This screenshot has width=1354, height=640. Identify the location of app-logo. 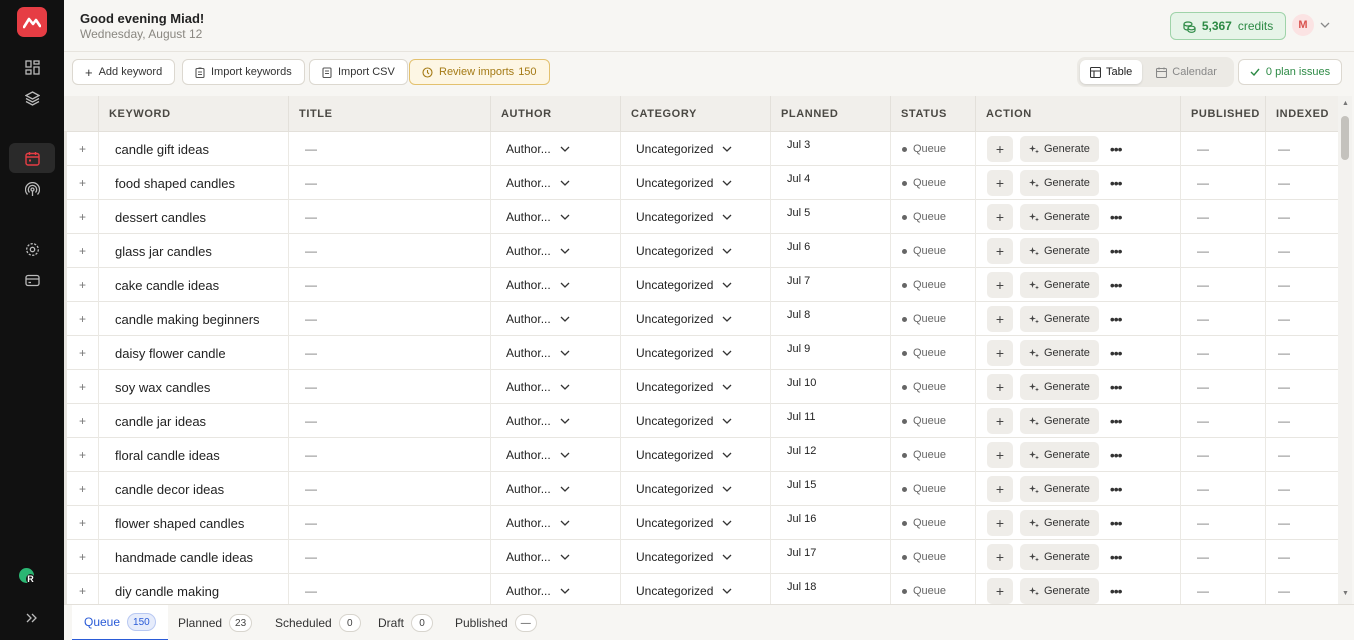
(32, 22).